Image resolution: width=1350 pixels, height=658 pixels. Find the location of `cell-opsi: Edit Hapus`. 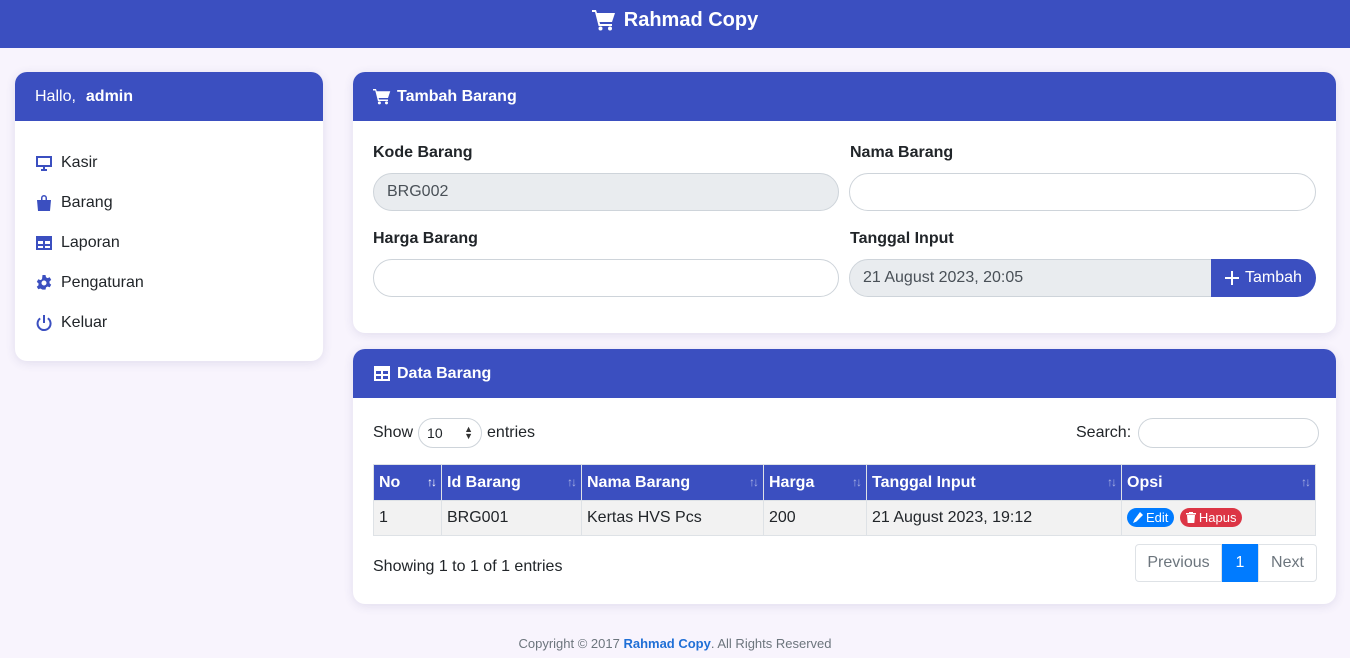

cell-opsi: Edit Hapus is located at coordinates (1218, 518).